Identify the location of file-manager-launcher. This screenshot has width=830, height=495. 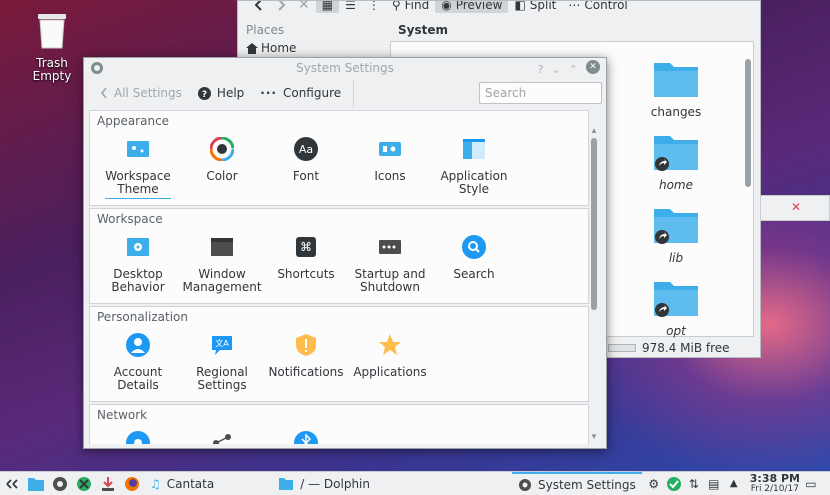
(36, 483).